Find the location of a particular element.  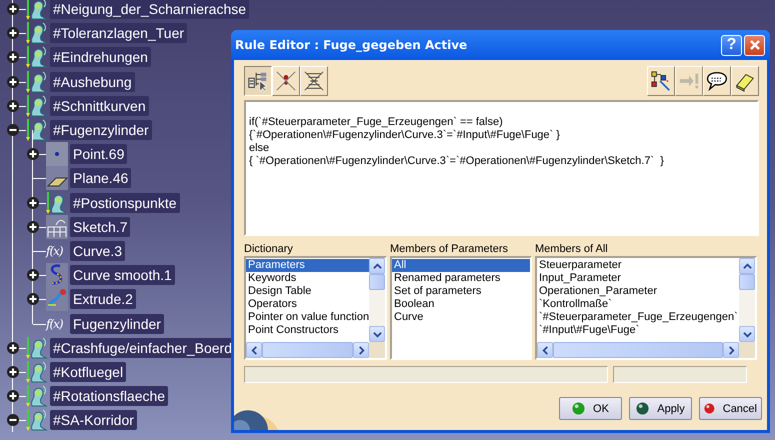

members-list: Steuerparameter Input_Parameter Operationen_Parameter `Kontrollmaße` `#Steuerparameter_Fuge_Erzeugengen` `#Input\#Fuge\Fuge` is located at coordinates (646, 308).